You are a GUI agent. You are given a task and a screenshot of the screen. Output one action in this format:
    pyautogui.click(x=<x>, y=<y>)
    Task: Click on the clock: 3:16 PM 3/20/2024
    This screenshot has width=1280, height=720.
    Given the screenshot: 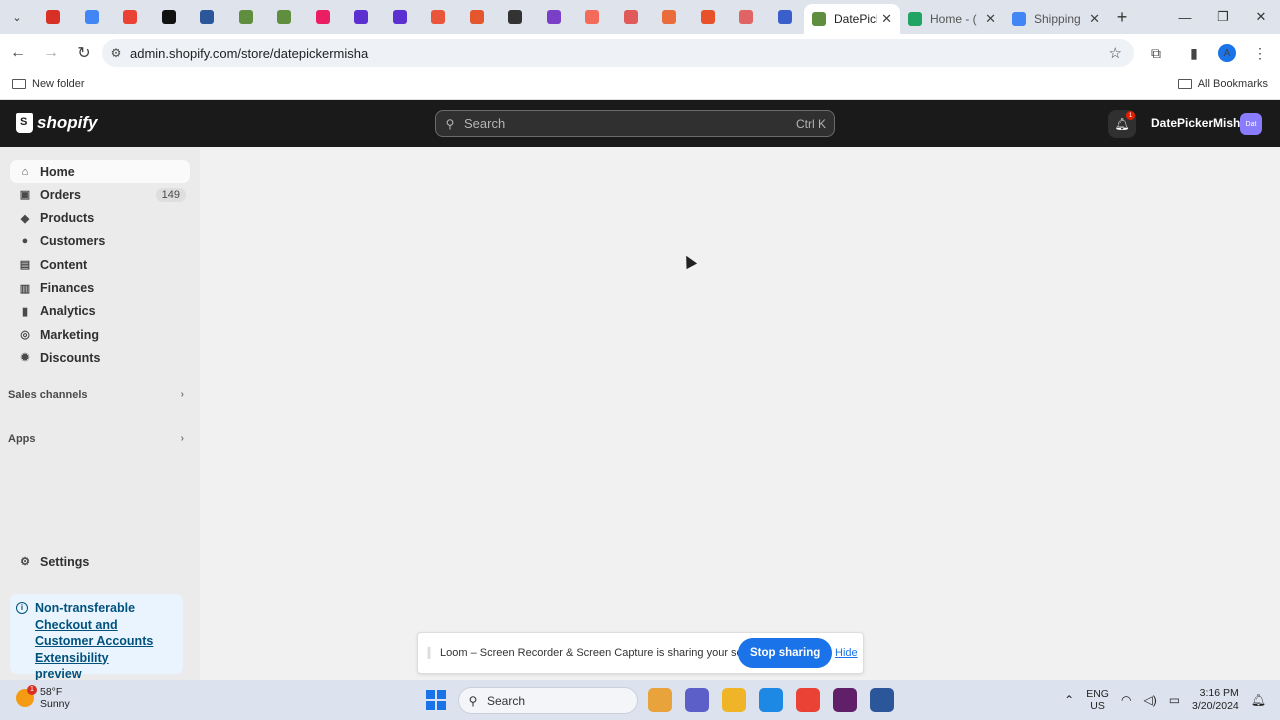 What is the action you would take?
    pyautogui.click(x=1215, y=700)
    